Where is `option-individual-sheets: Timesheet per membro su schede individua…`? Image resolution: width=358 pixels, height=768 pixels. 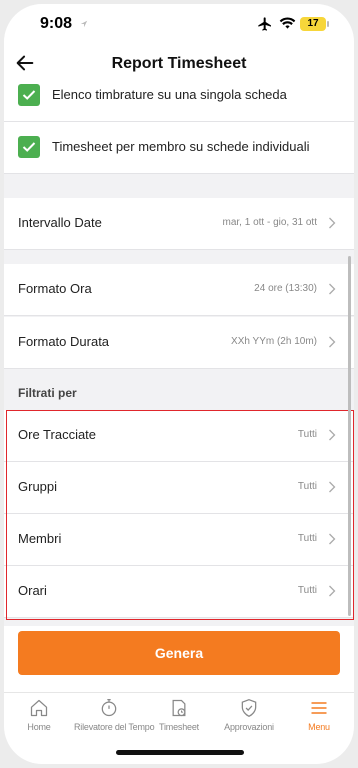 option-individual-sheets: Timesheet per membro su schede individua… is located at coordinates (179, 148).